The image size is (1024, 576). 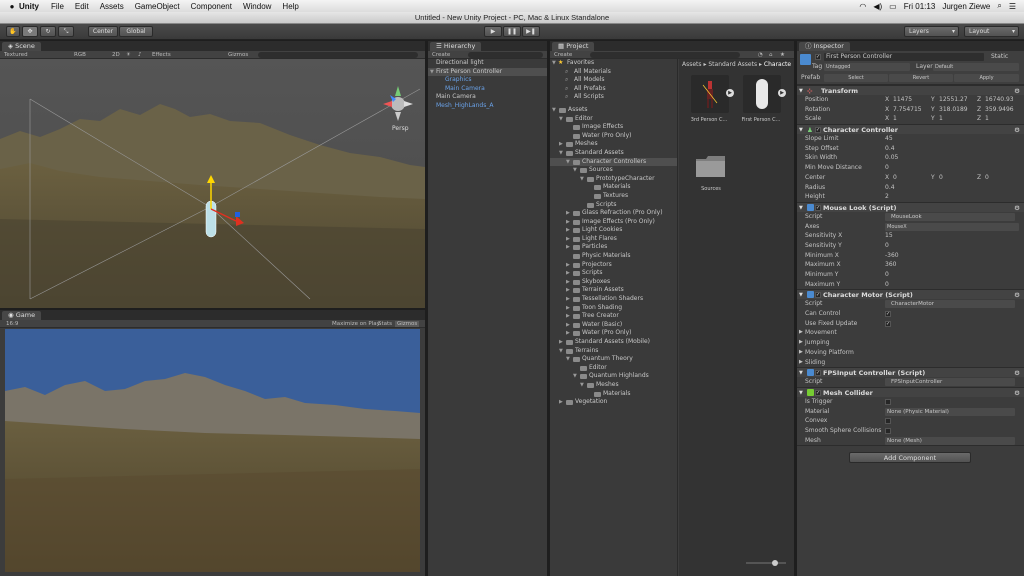 I want to click on expand-prefab-icon: ▶, so click(x=730, y=93).